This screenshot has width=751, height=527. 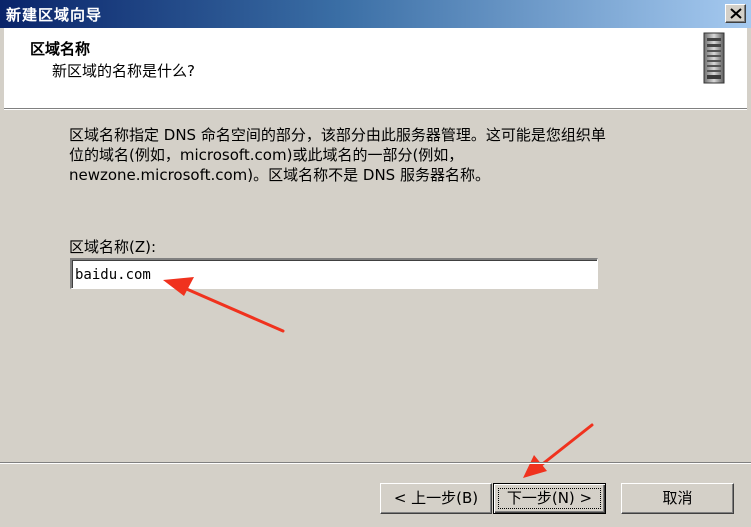 I want to click on back-button: < 上一步(B), so click(x=436, y=498).